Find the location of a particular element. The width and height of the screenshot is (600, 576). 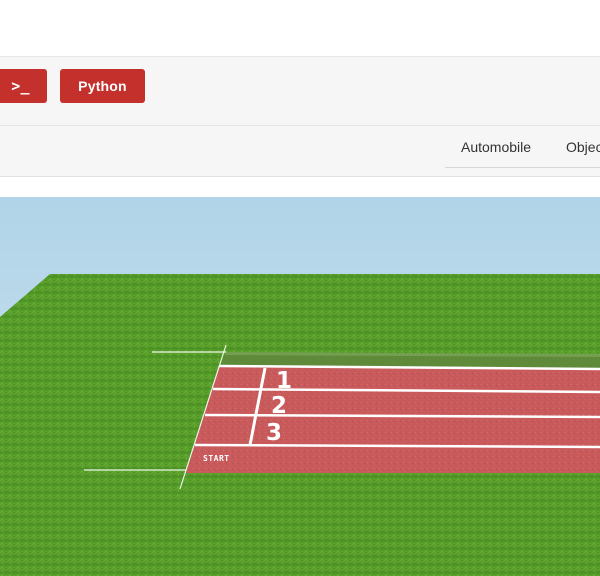

terminal-button: >_ is located at coordinates (23, 86).